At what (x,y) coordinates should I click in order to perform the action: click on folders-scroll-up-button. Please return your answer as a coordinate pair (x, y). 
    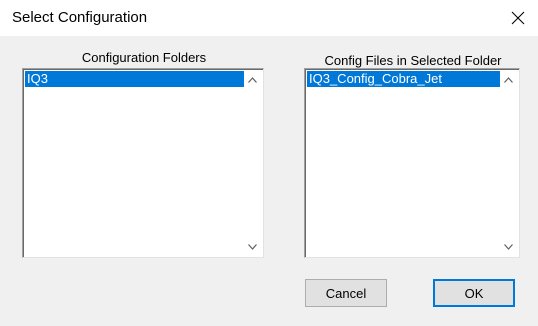
    Looking at the image, I should click on (252, 79).